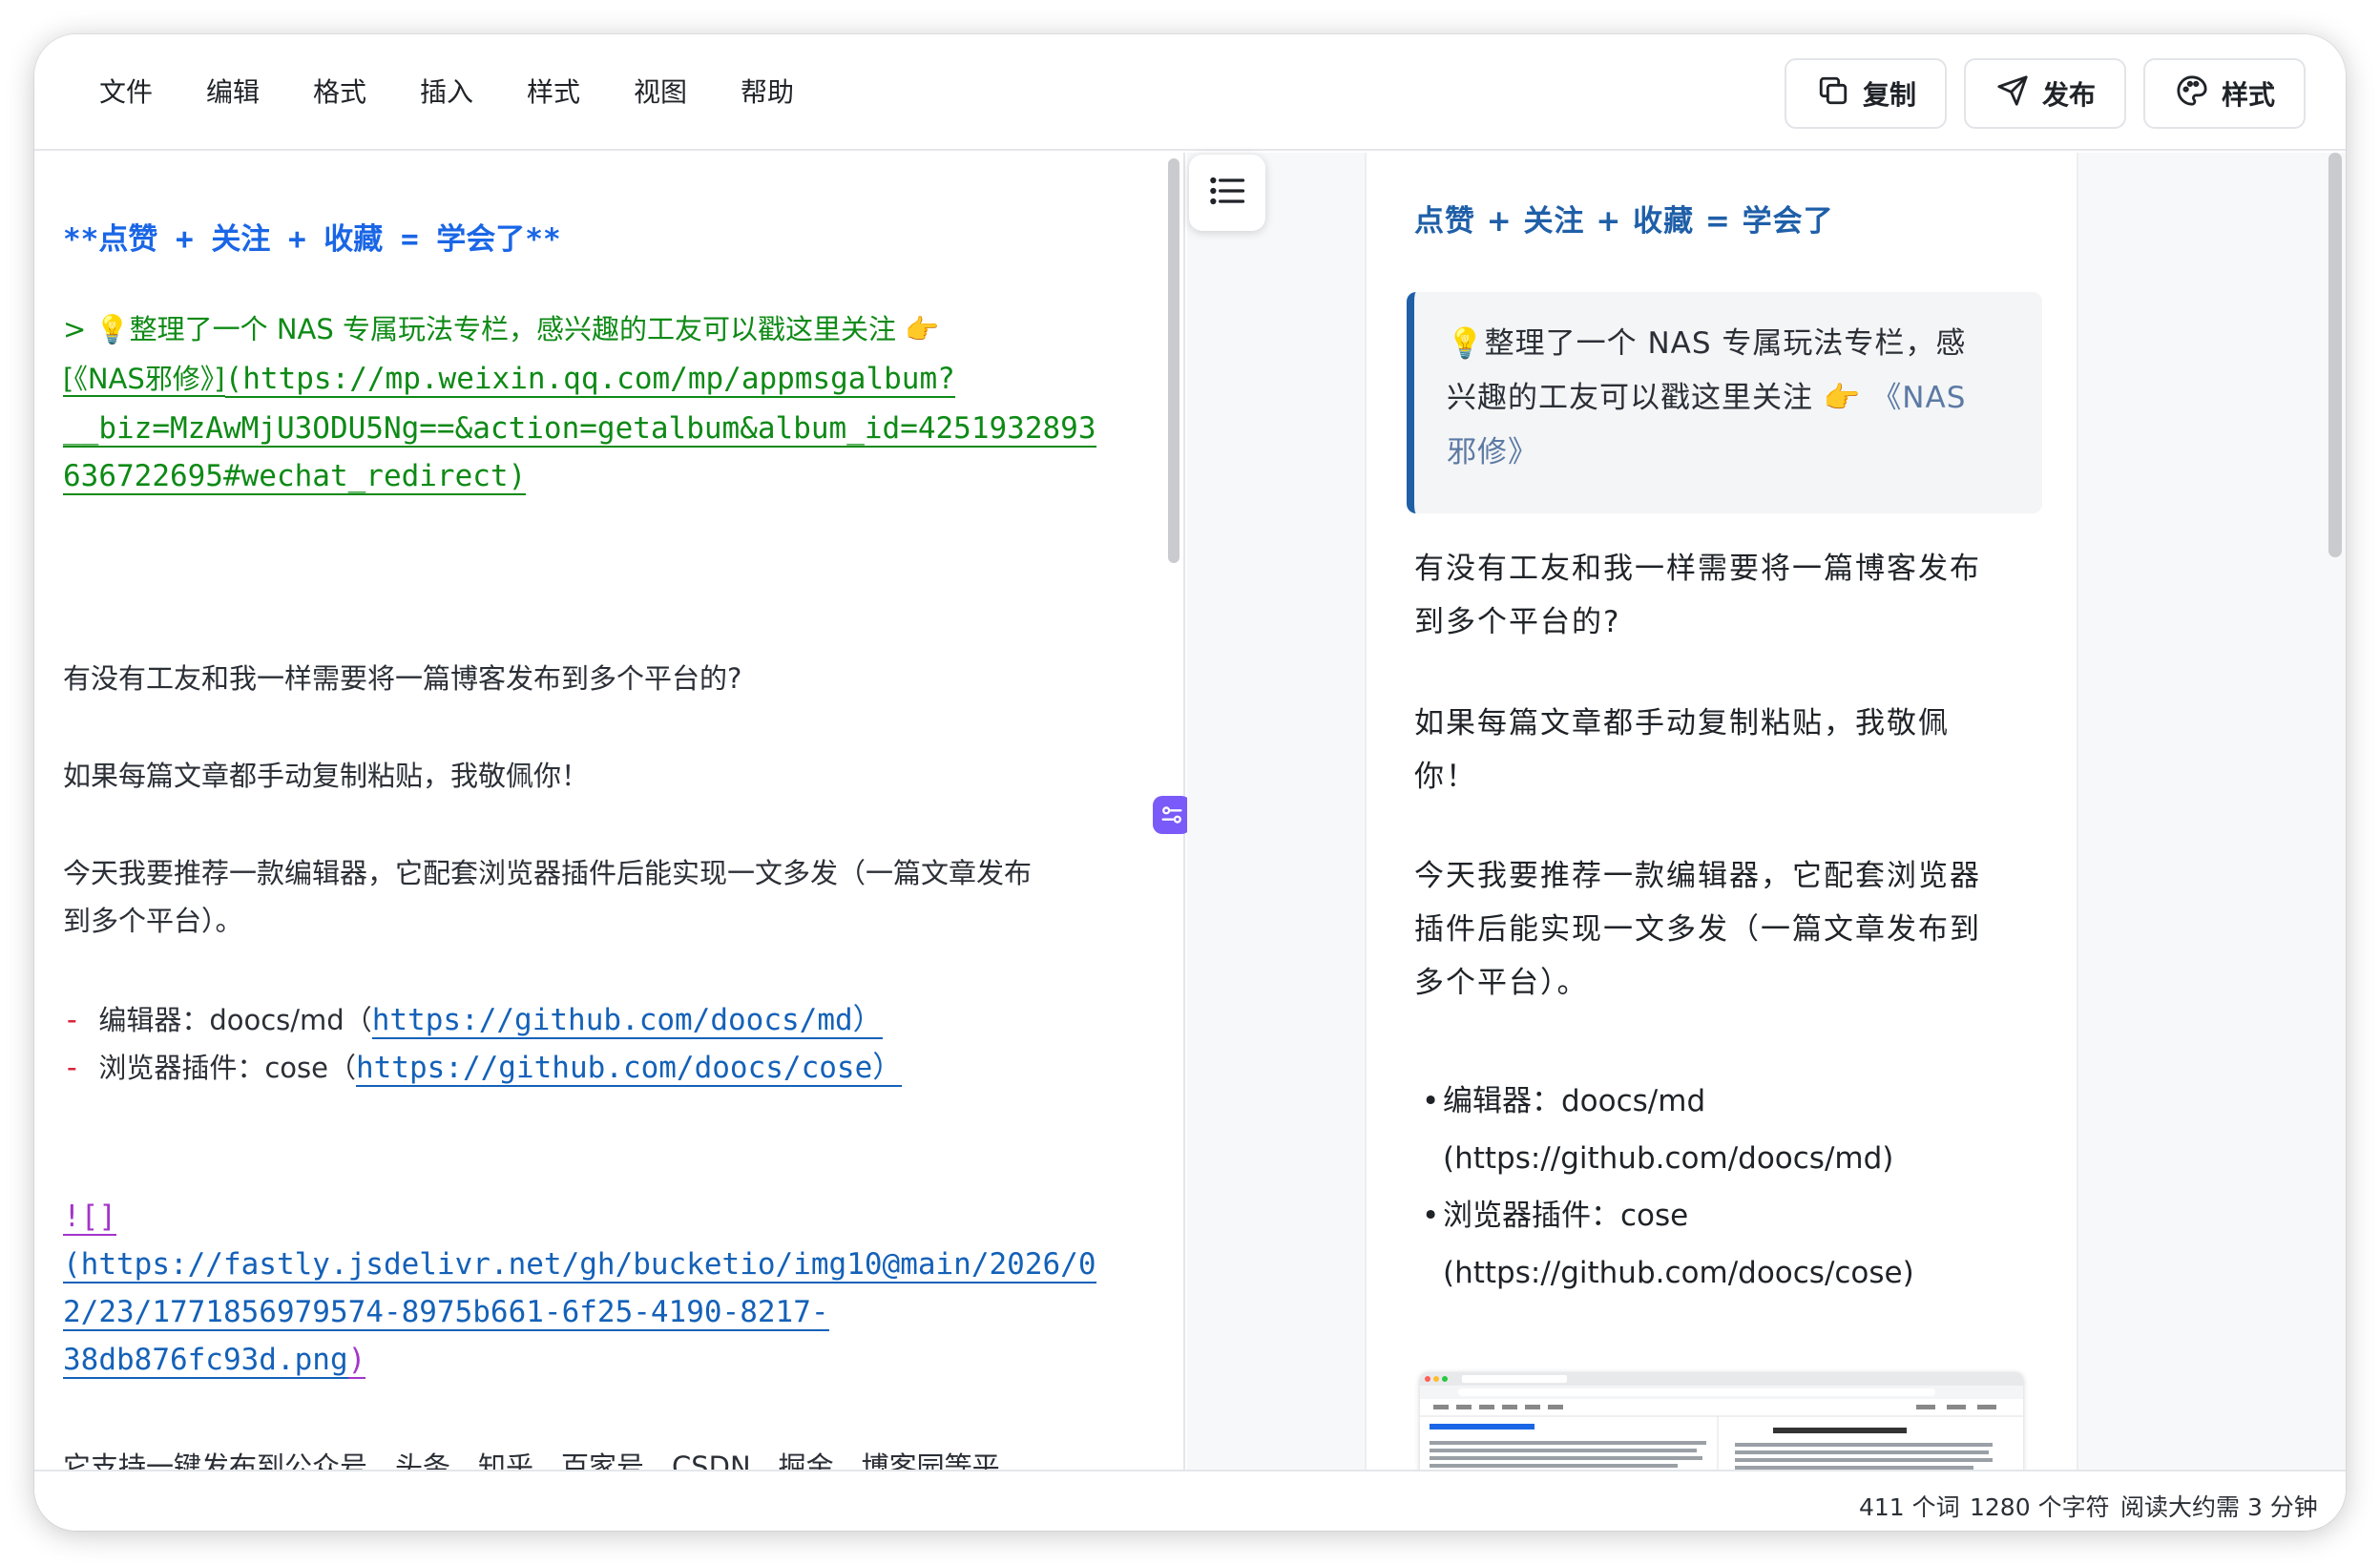 The width and height of the screenshot is (2380, 1565). What do you see at coordinates (1624, 222) in the screenshot?
I see `preview-heading: 点赞 + 关注 + 收藏 = 学会了` at bounding box center [1624, 222].